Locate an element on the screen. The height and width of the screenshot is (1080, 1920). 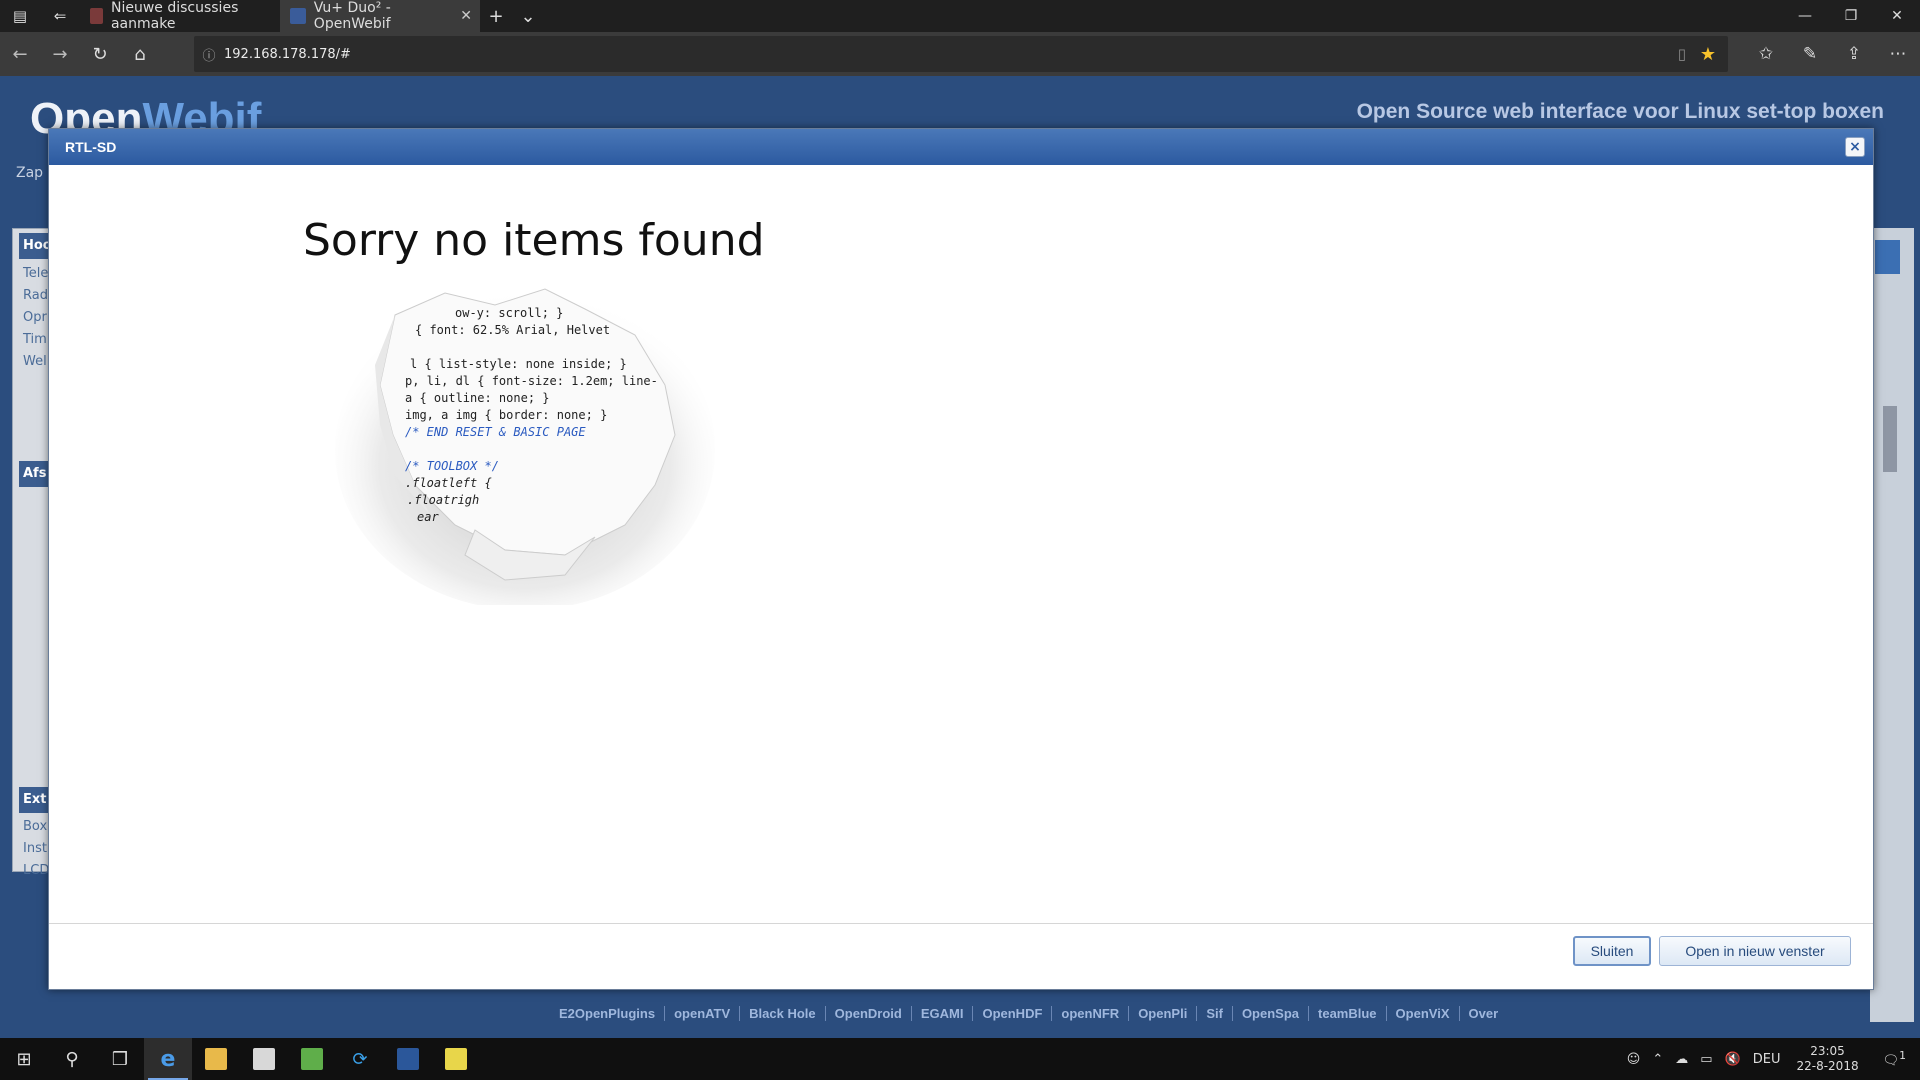
back-icon: ← is located at coordinates (20, 54).